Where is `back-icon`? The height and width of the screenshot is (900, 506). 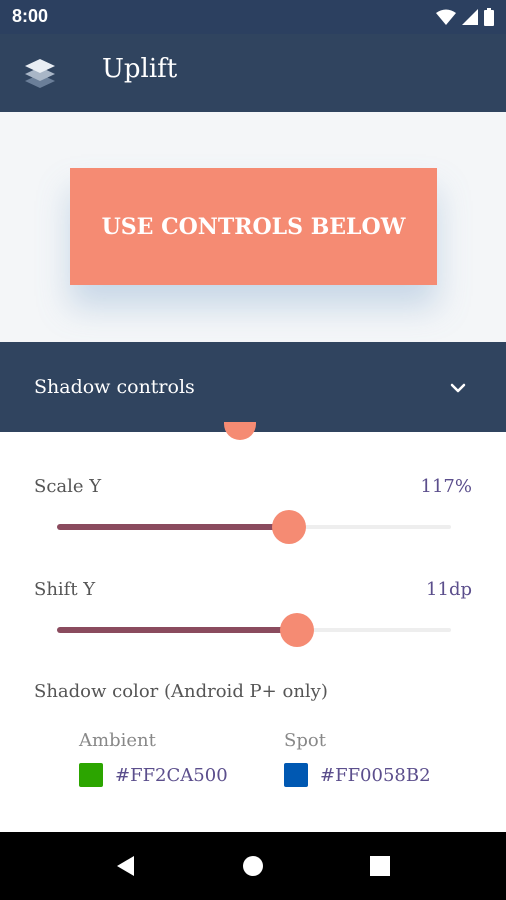
back-icon is located at coordinates (126, 866).